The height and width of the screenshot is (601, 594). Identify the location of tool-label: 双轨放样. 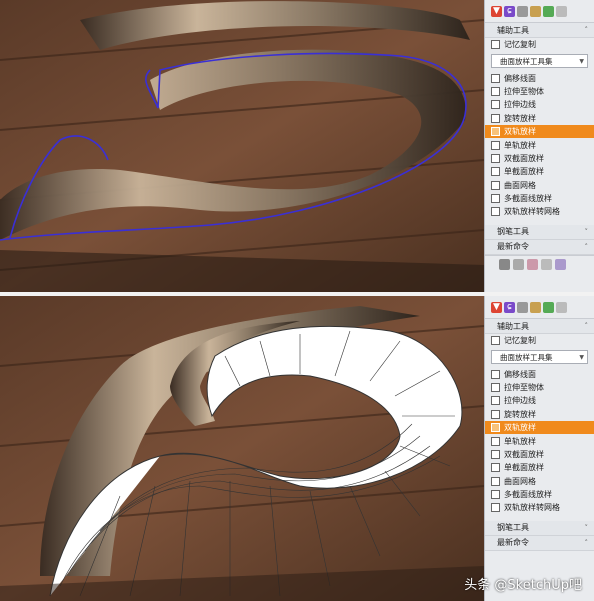
(520, 428).